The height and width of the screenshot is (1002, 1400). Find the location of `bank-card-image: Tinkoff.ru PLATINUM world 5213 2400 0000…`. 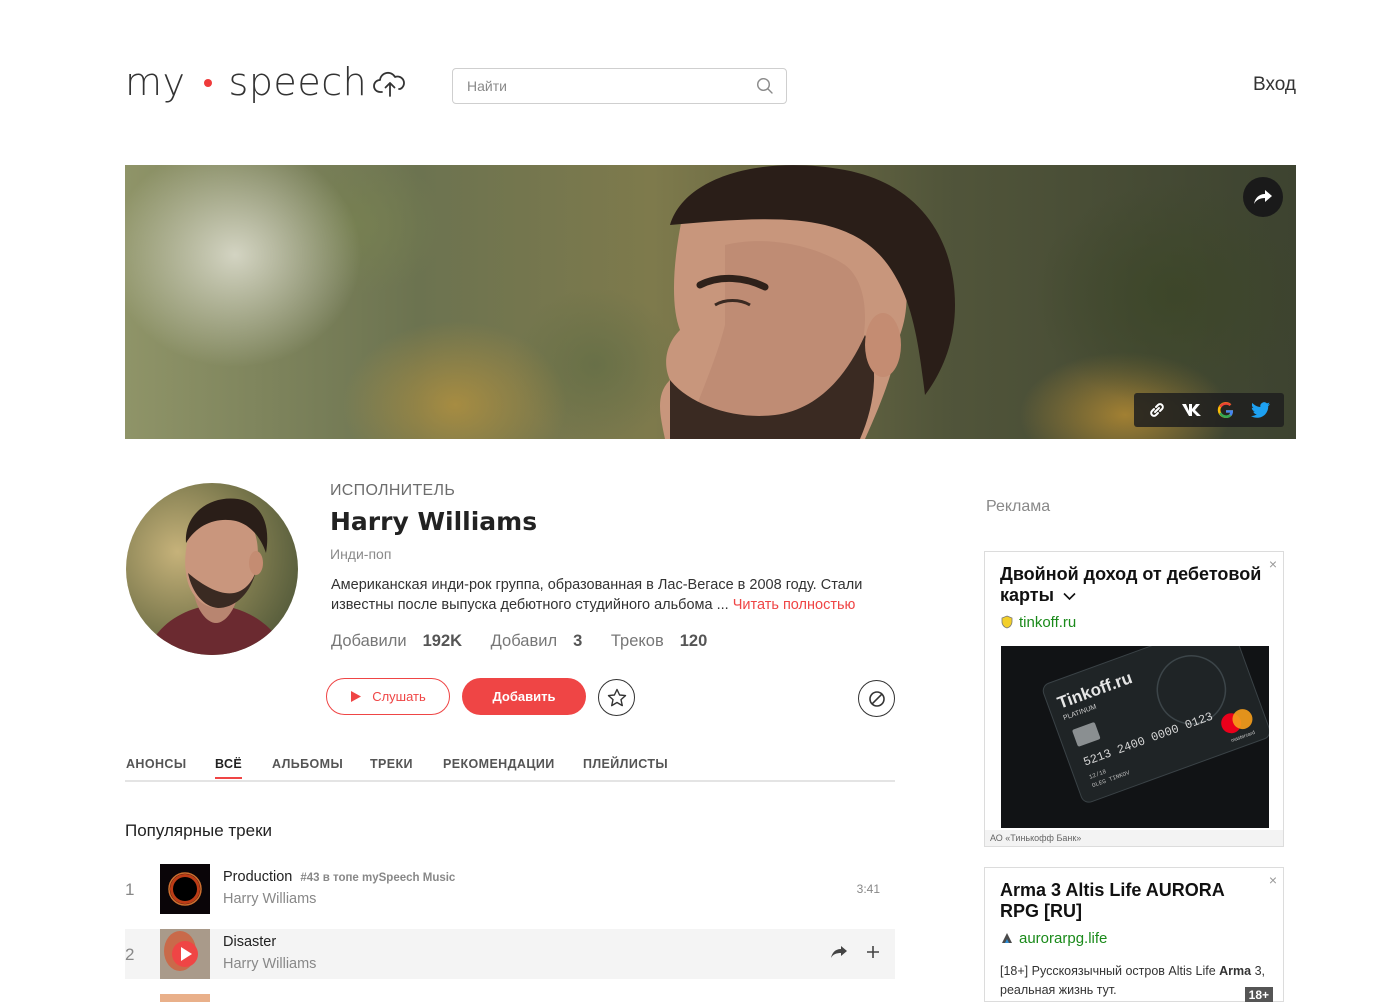

bank-card-image: Tinkoff.ru PLATINUM world 5213 2400 0000… is located at coordinates (1135, 737).